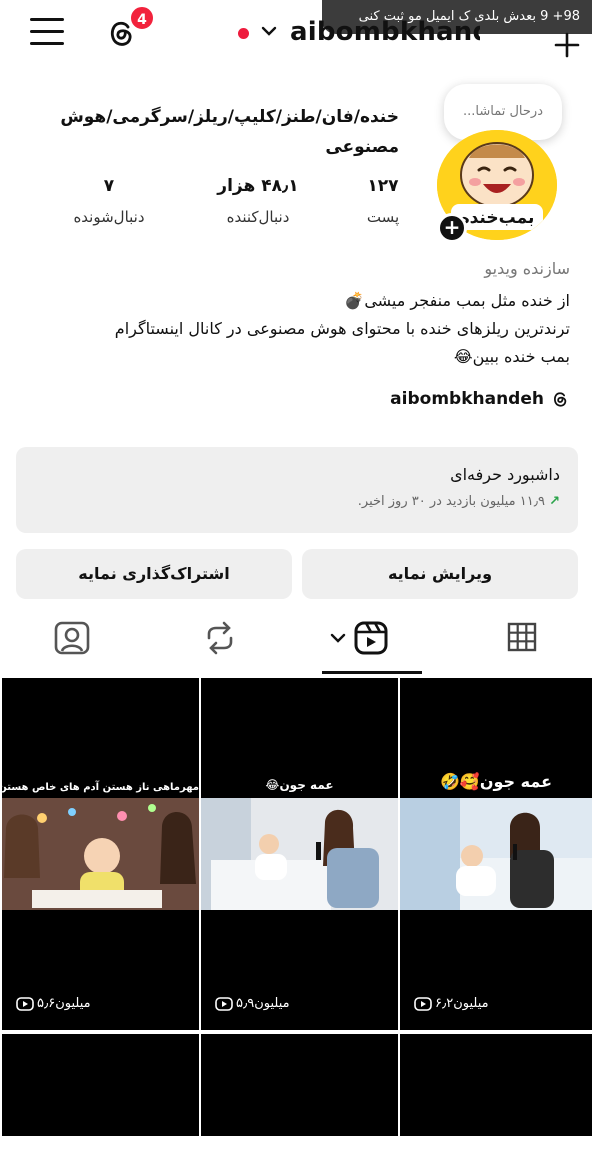  I want to click on view-count: ۵٫۶میلیون, so click(53, 1003).